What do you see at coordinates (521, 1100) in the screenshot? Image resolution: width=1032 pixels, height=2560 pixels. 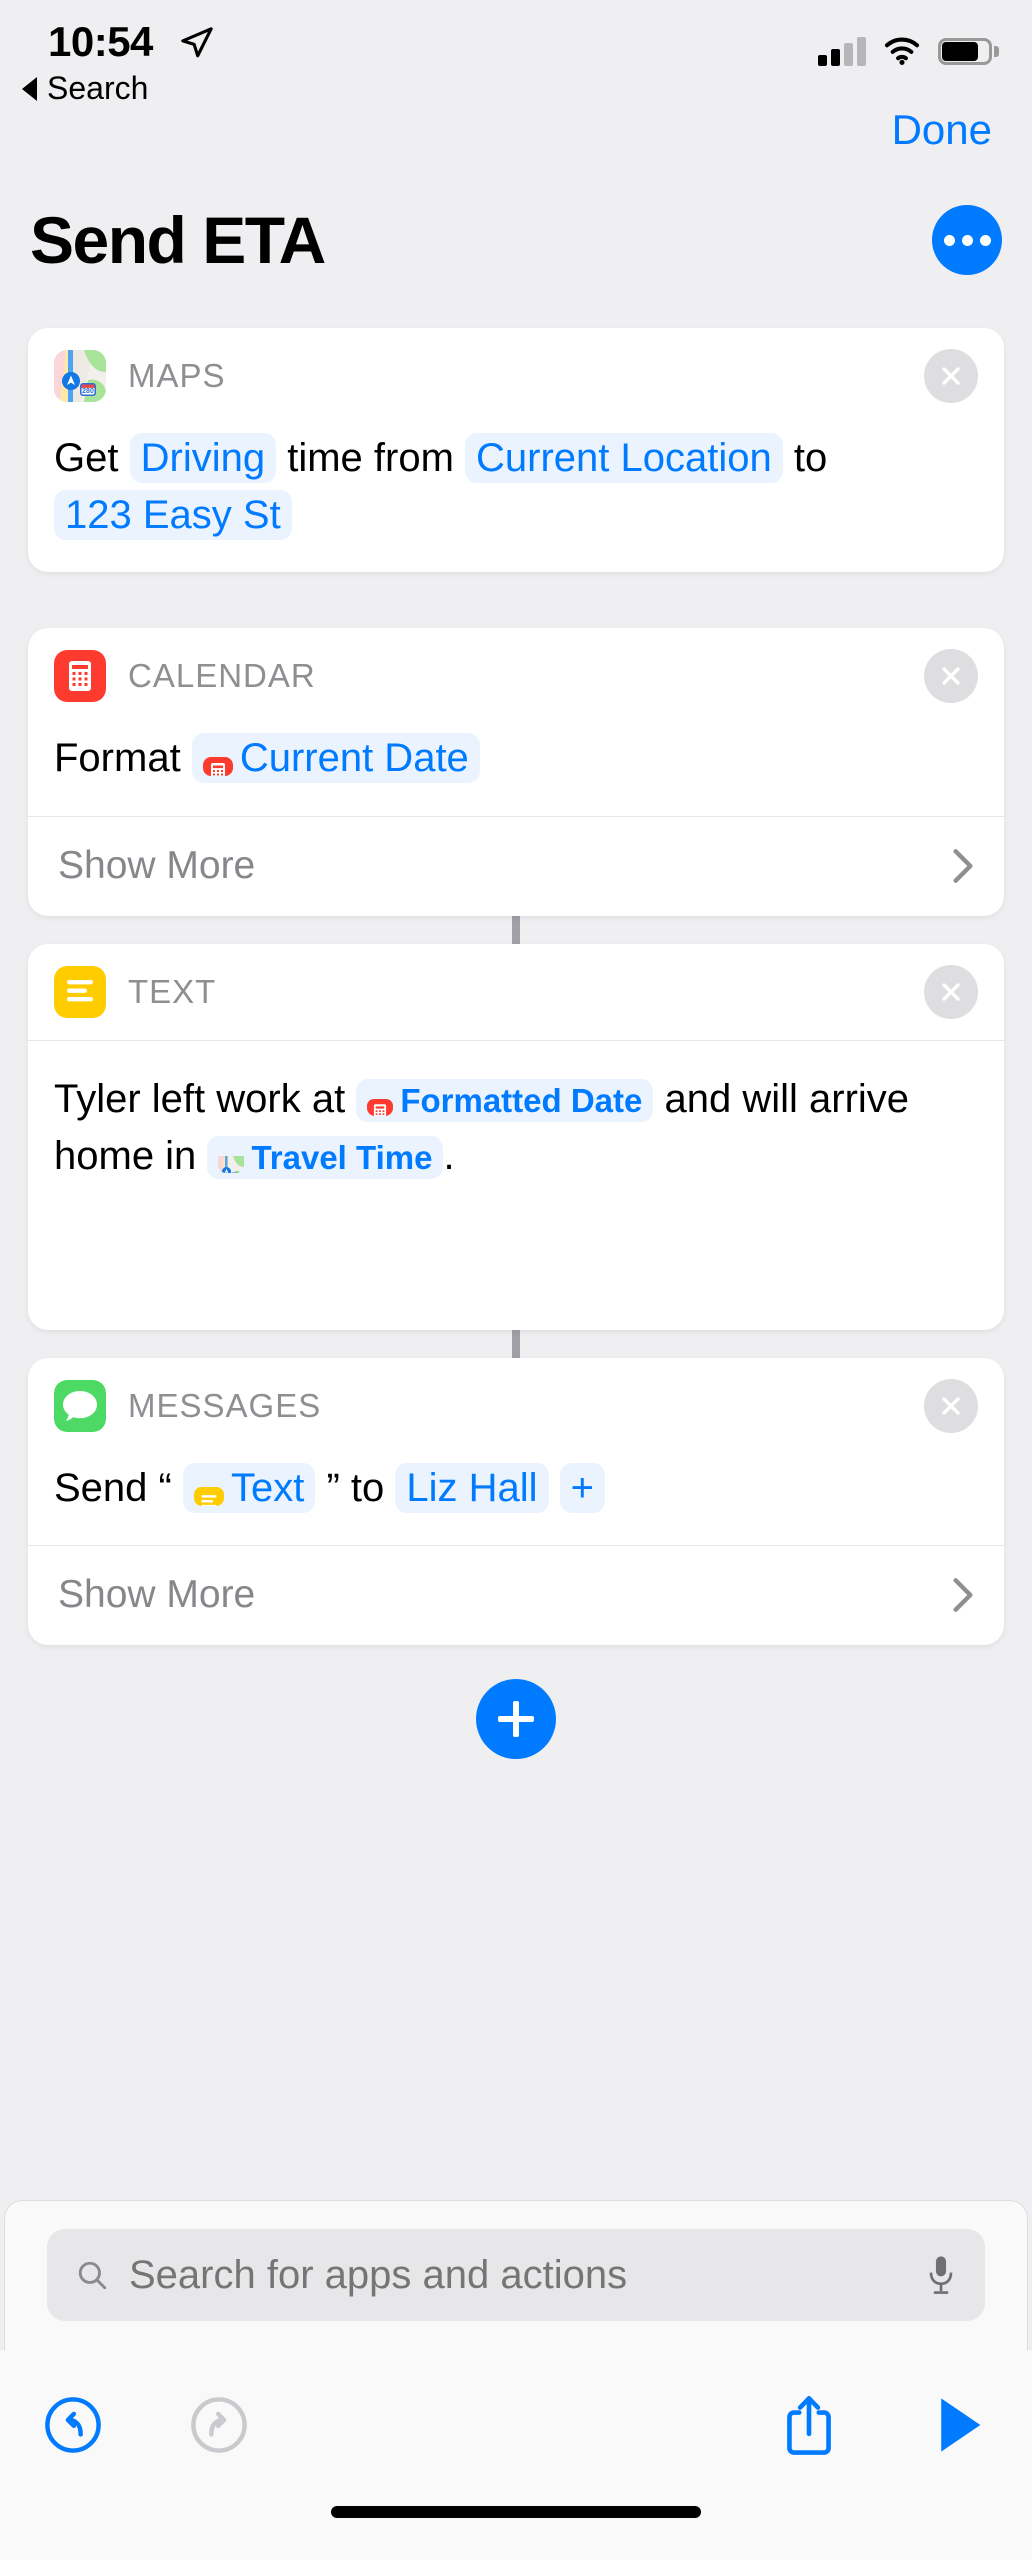 I see `token-label: Formatted Date` at bounding box center [521, 1100].